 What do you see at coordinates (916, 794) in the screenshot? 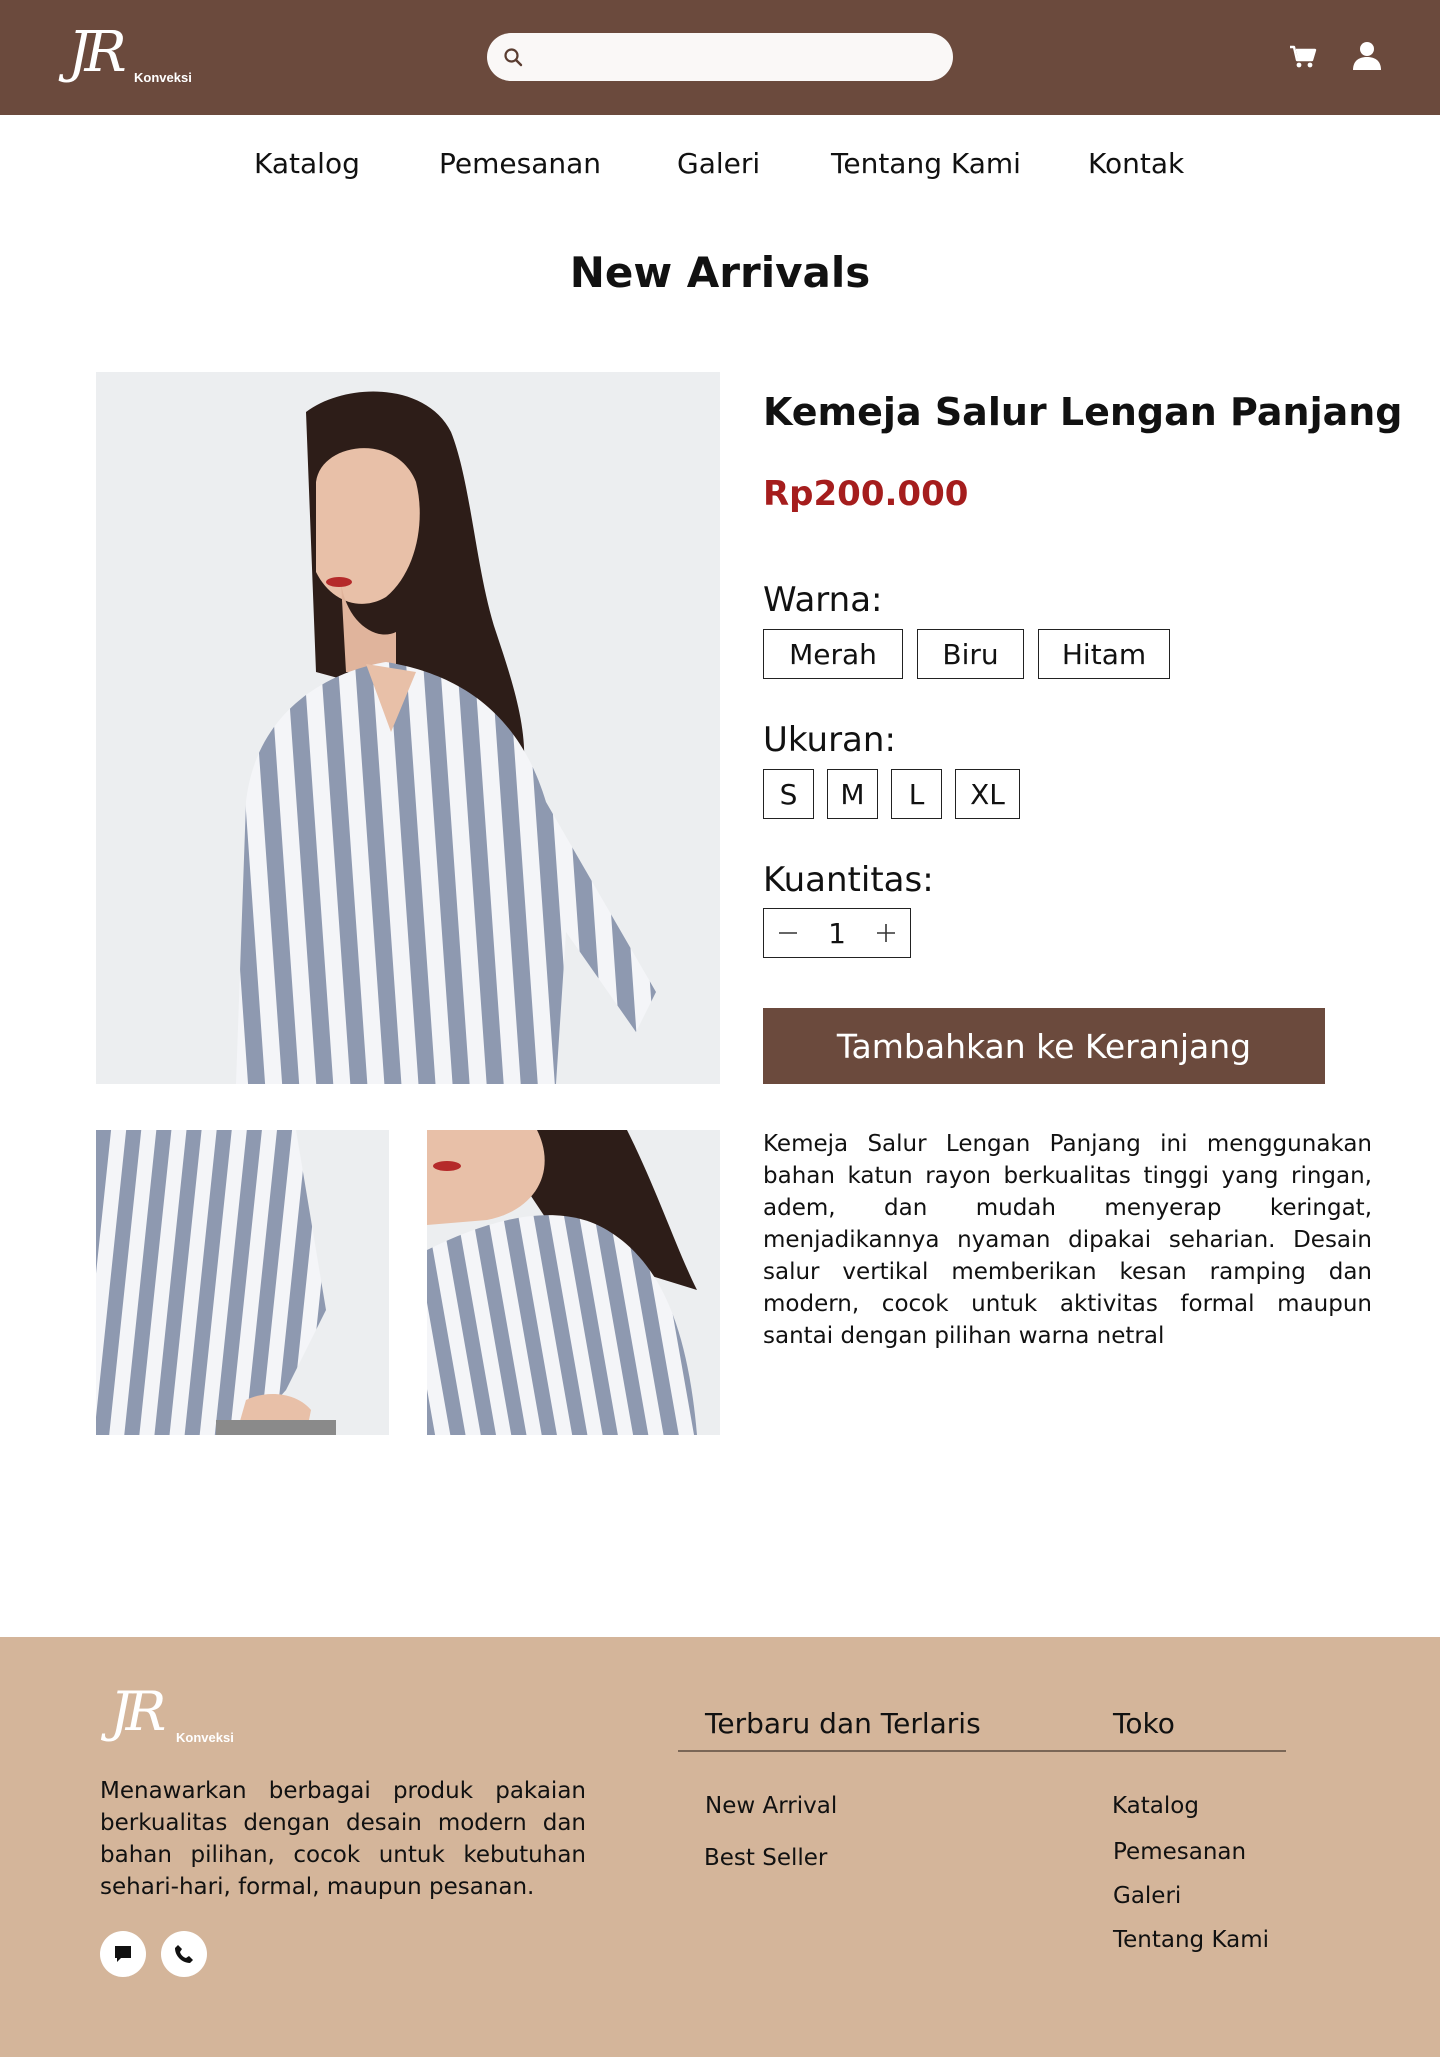
I see `size-option-l: L` at bounding box center [916, 794].